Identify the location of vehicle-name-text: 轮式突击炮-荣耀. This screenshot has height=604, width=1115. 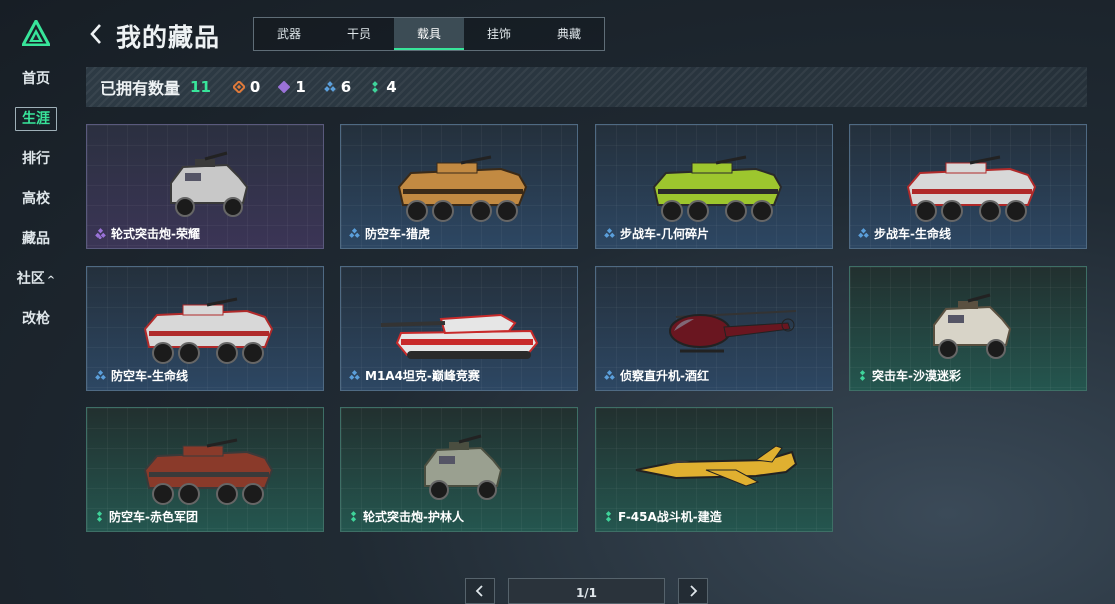
(155, 234).